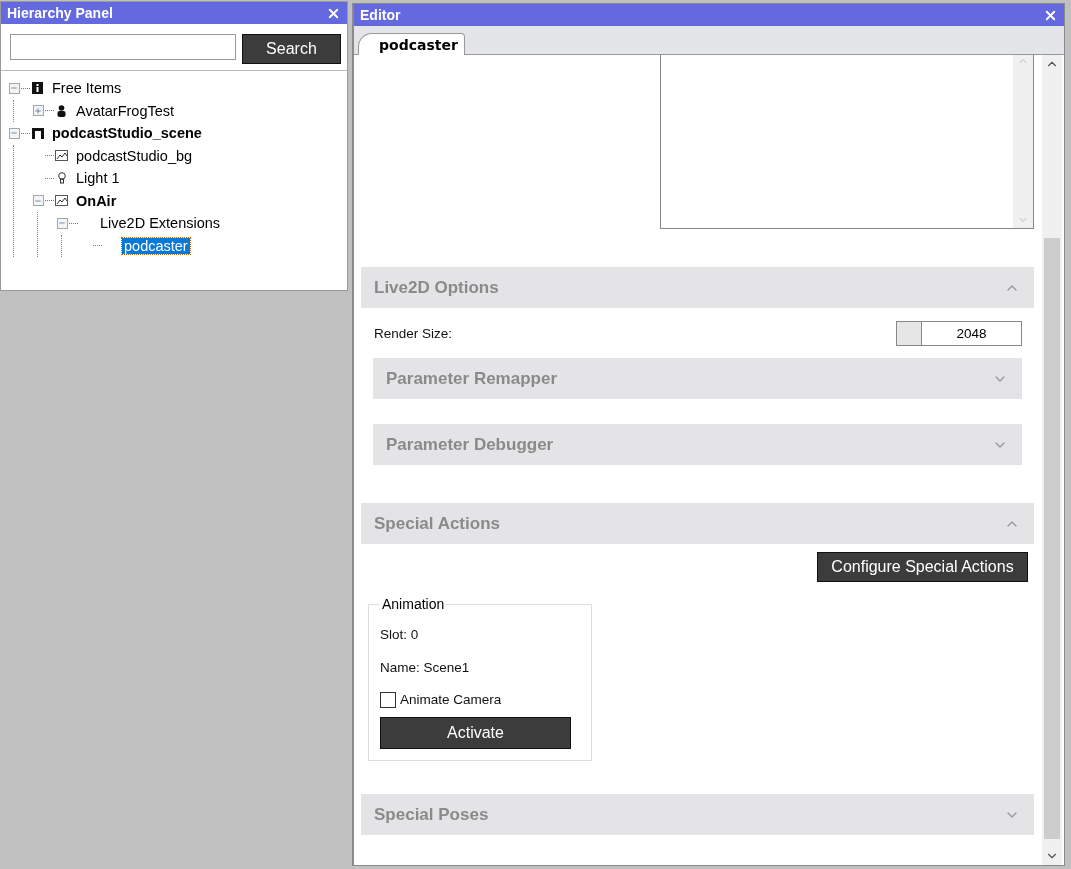  Describe the element at coordinates (87, 88) in the screenshot. I see `tree-item: Free Items` at that location.